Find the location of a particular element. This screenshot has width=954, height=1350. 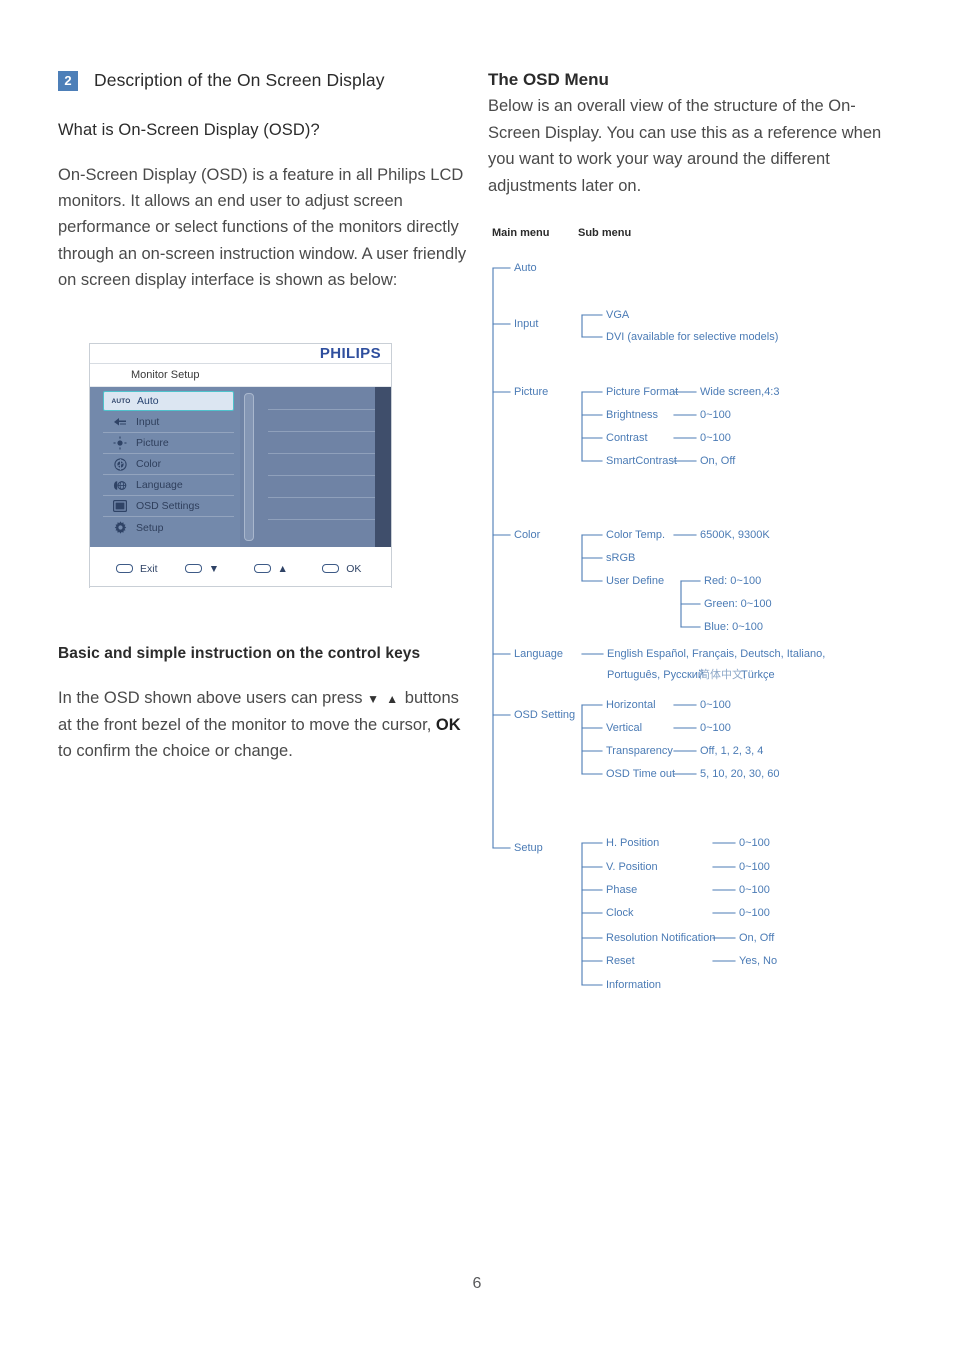

input-icon is located at coordinates (120, 422).